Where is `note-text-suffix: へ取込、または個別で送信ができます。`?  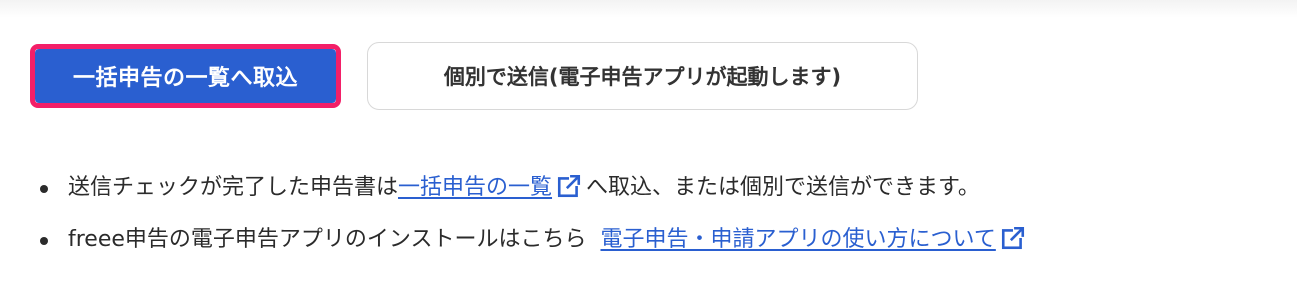
note-text-suffix: へ取込、または個別で送信ができます。 is located at coordinates (783, 187).